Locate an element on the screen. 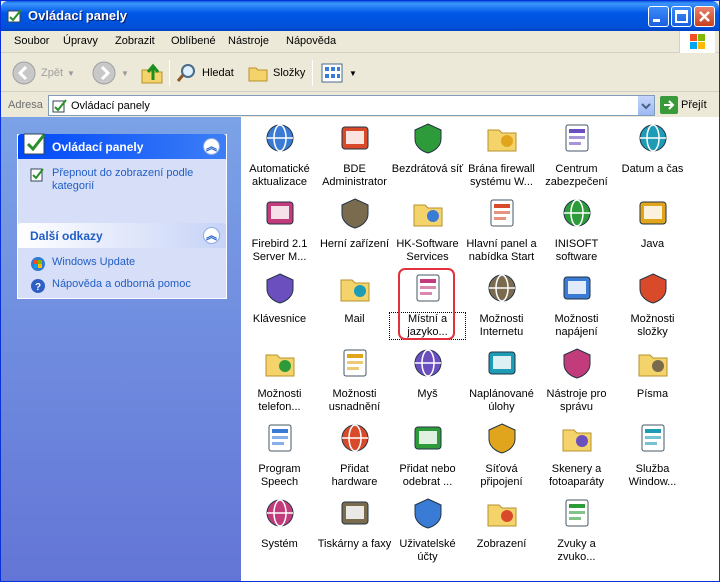 Image resolution: width=720 pixels, height=582 pixels. java-icon is located at coordinates (652, 213).